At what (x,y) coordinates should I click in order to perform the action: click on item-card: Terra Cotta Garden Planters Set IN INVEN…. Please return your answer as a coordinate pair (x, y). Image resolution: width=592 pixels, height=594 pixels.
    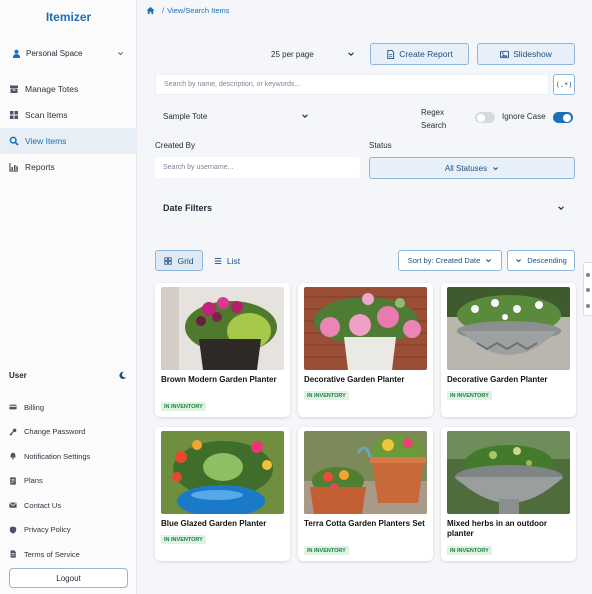
    Looking at the image, I should click on (365, 494).